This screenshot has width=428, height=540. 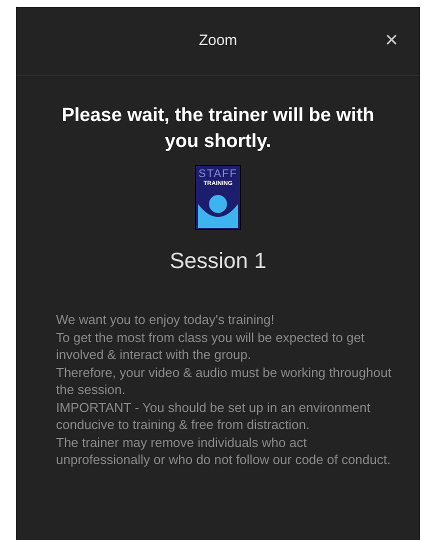 What do you see at coordinates (218, 40) in the screenshot?
I see `dialog-title: Zoom` at bounding box center [218, 40].